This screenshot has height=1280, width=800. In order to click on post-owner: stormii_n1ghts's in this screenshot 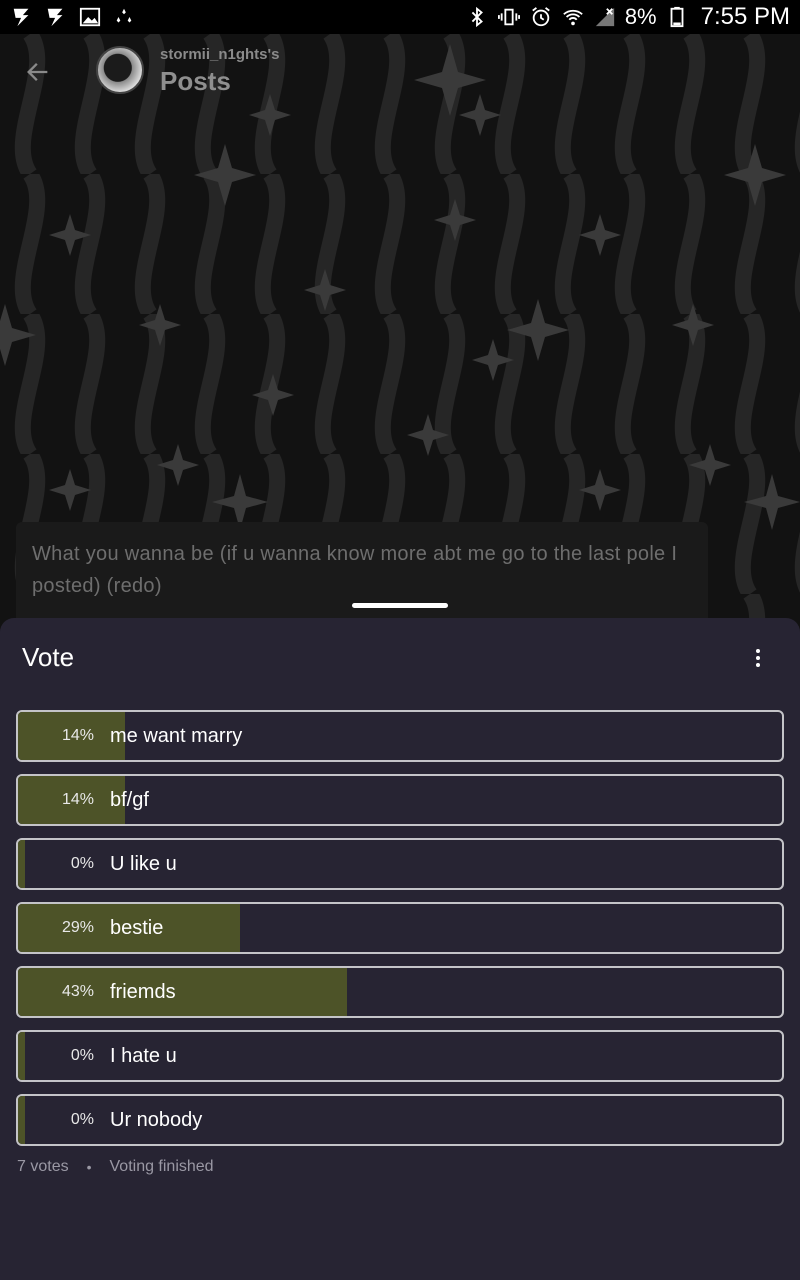, I will do `click(220, 54)`.